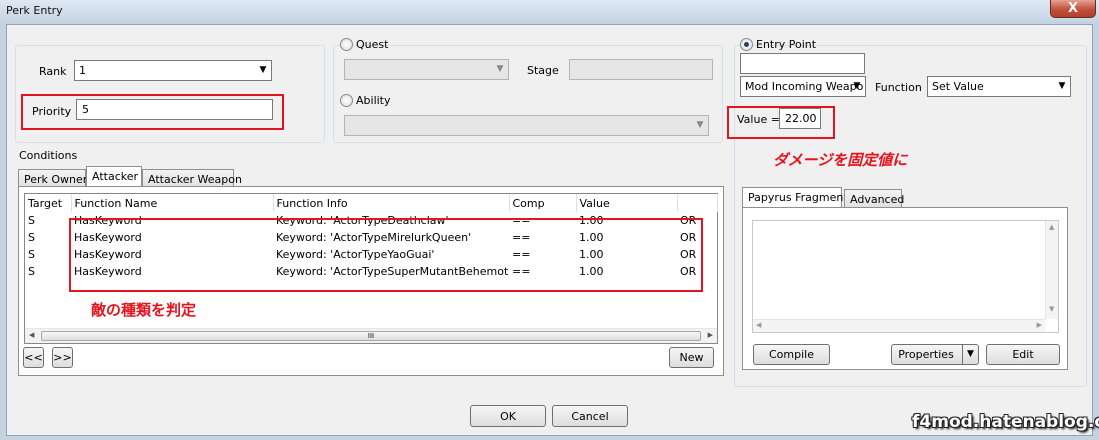 Image resolution: width=1099 pixels, height=440 pixels. I want to click on tab-perk-owner: Perk Owner, so click(53, 178).